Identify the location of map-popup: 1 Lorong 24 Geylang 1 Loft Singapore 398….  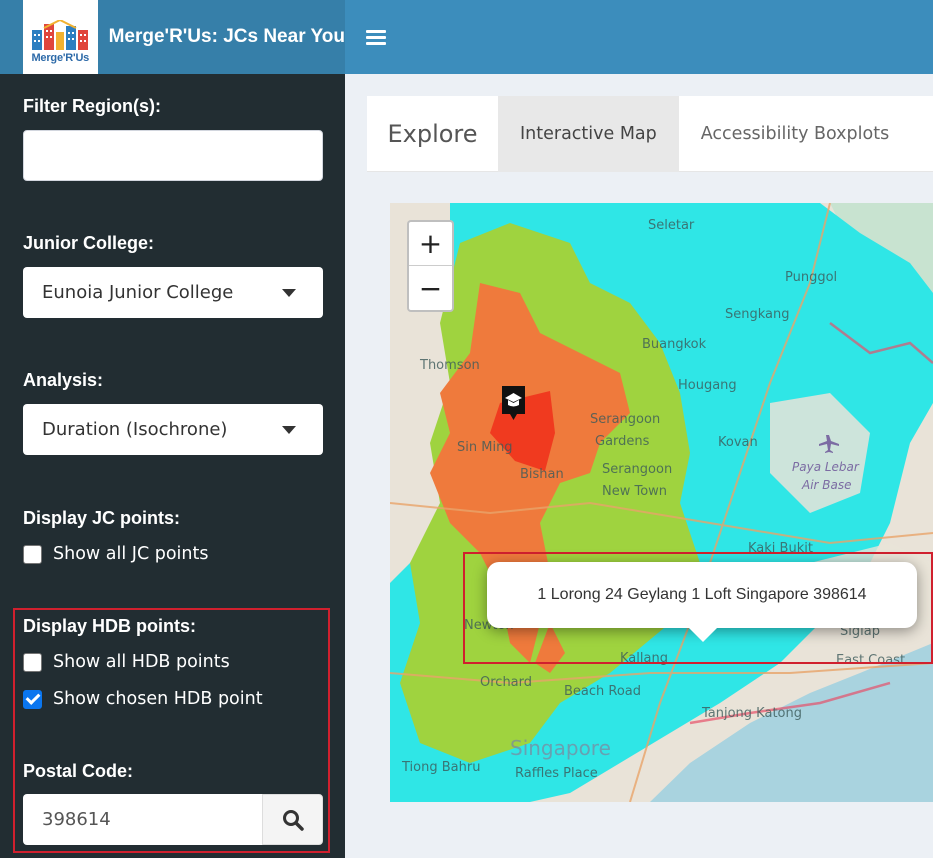
(702, 595).